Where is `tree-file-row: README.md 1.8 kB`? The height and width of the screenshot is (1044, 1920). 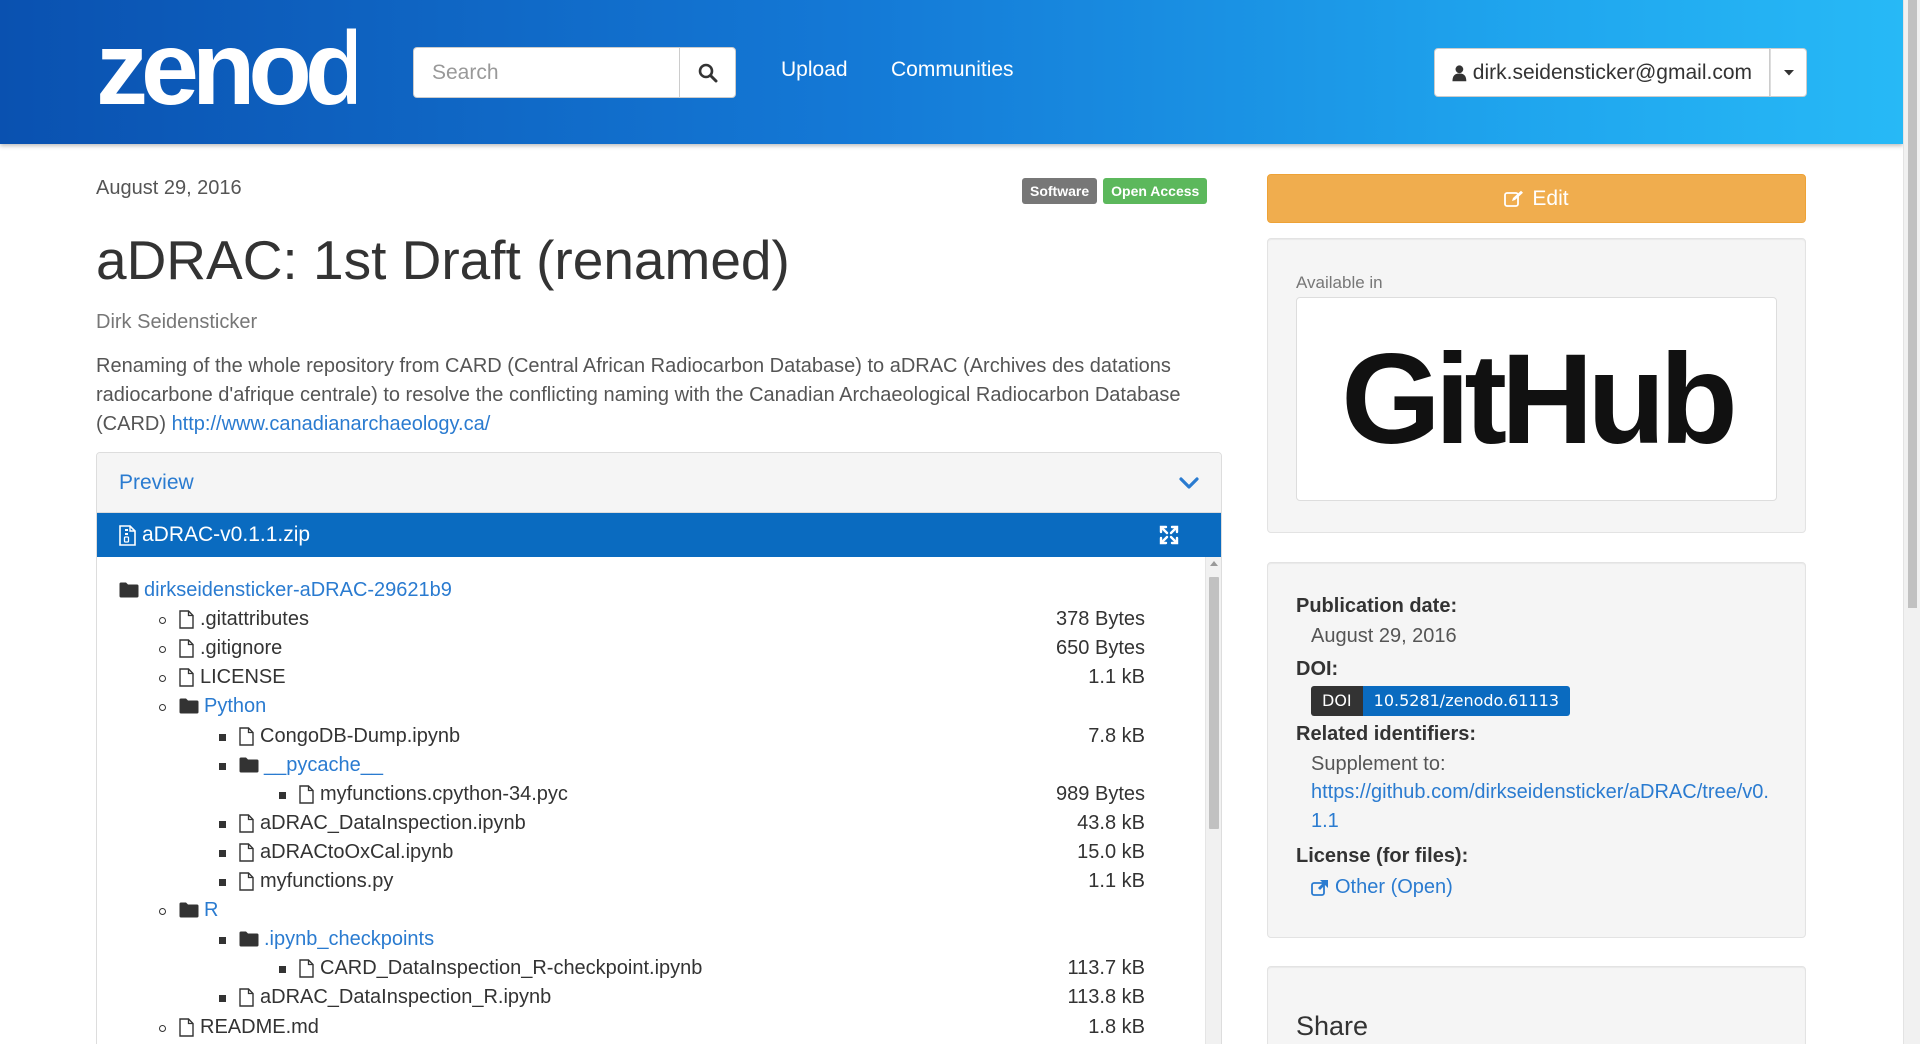 tree-file-row: README.md 1.8 kB is located at coordinates (642, 1028).